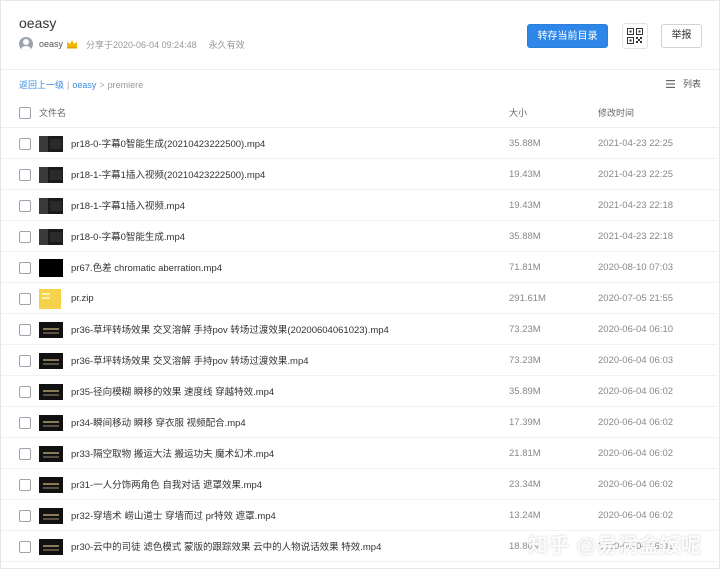  I want to click on report-button: 举报, so click(681, 36).